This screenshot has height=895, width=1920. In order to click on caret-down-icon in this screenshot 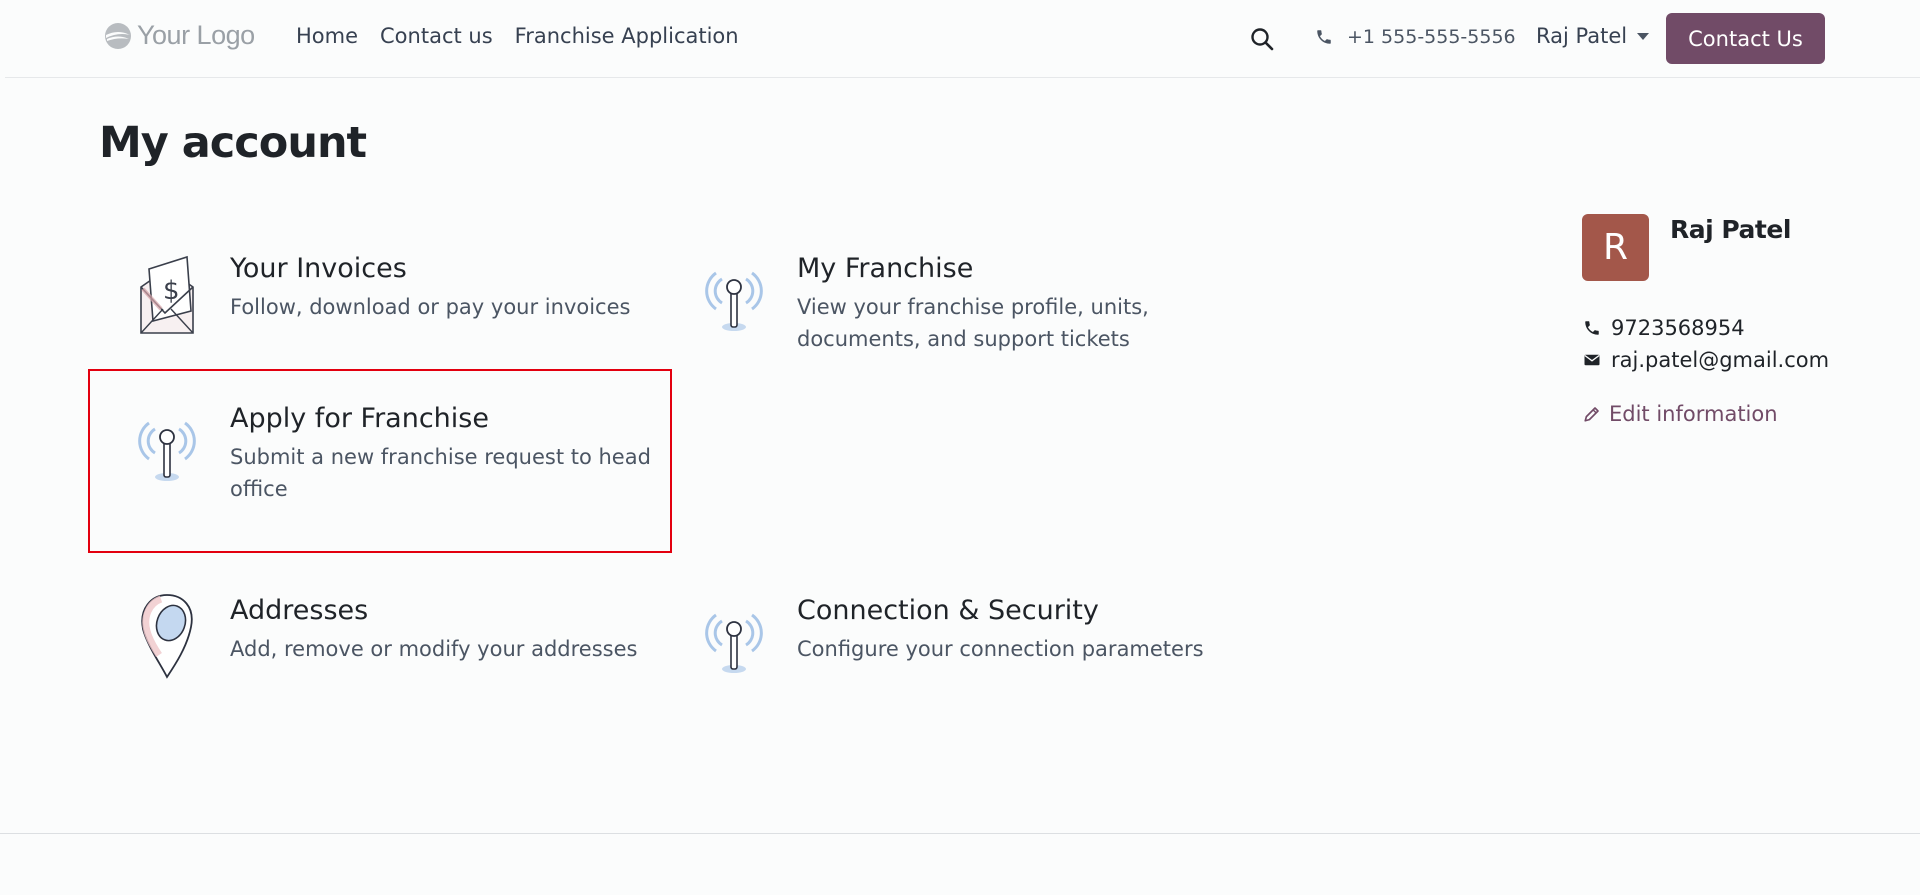, I will do `click(1643, 36)`.